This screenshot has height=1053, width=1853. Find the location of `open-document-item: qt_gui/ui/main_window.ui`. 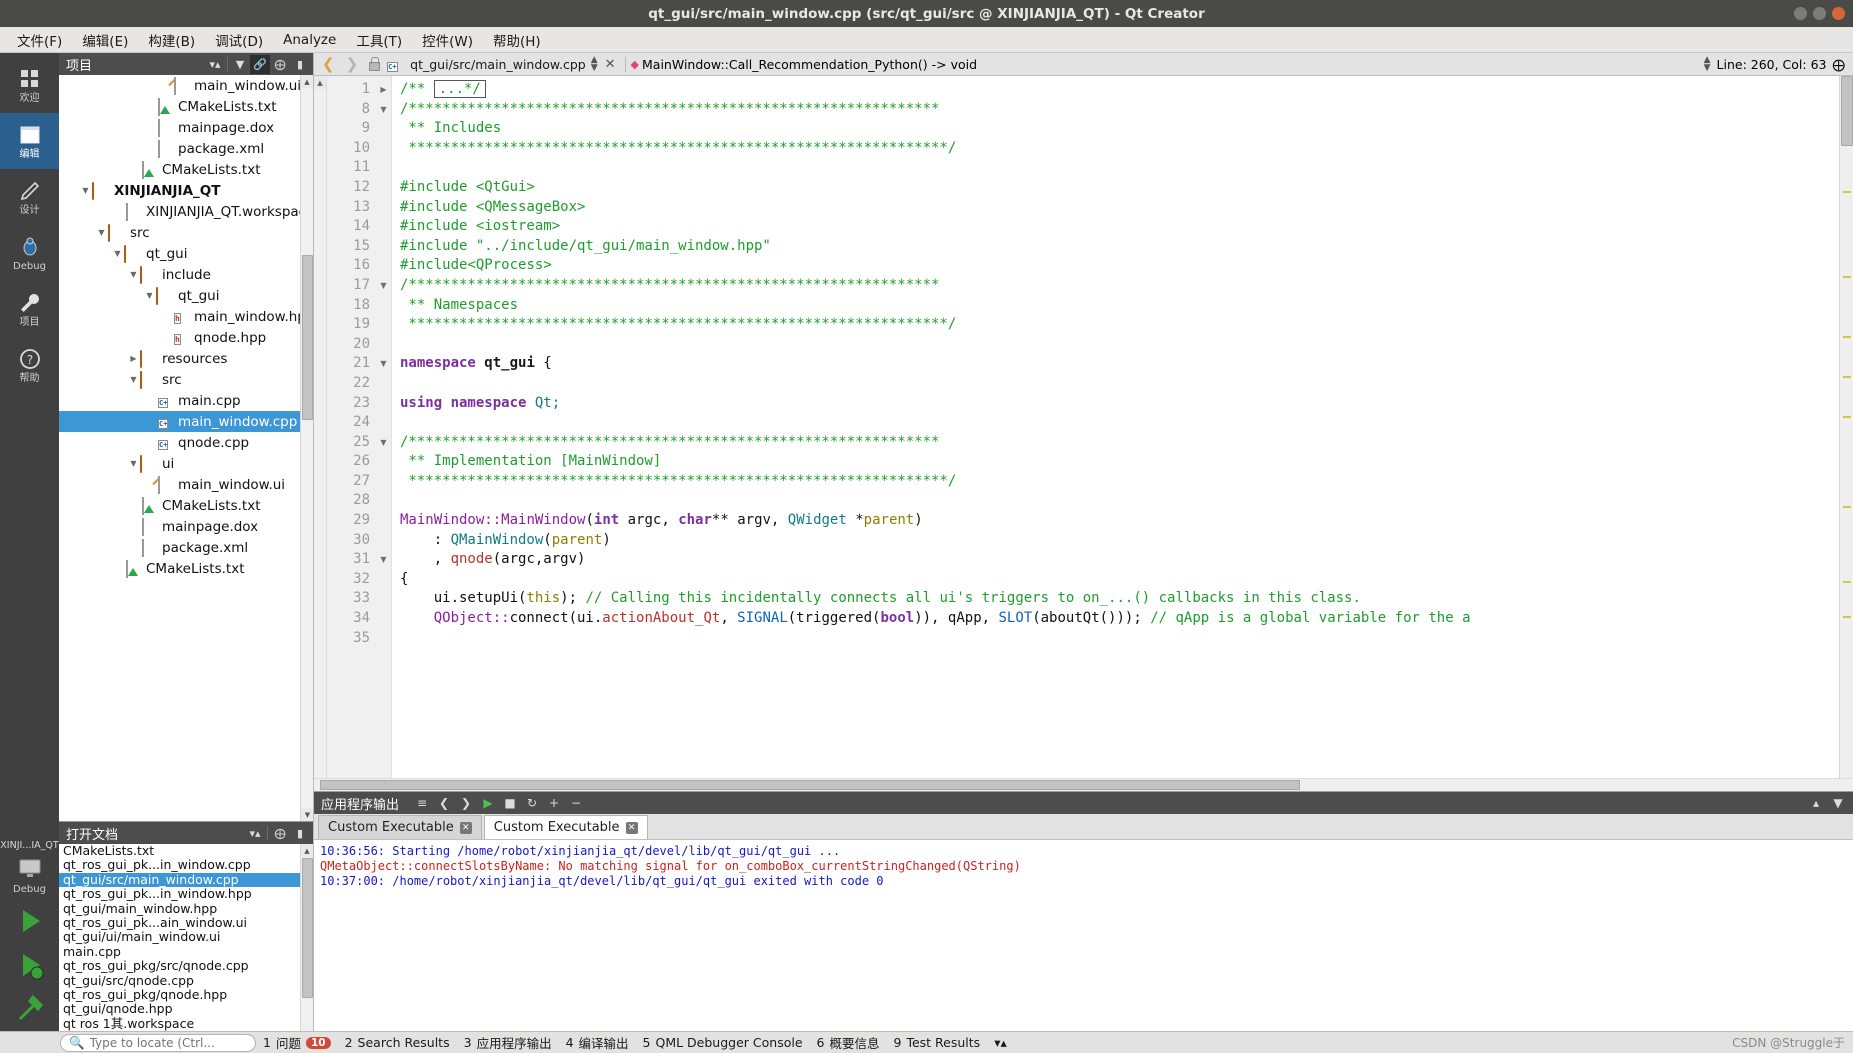

open-document-item: qt_gui/ui/main_window.ui is located at coordinates (186, 936).